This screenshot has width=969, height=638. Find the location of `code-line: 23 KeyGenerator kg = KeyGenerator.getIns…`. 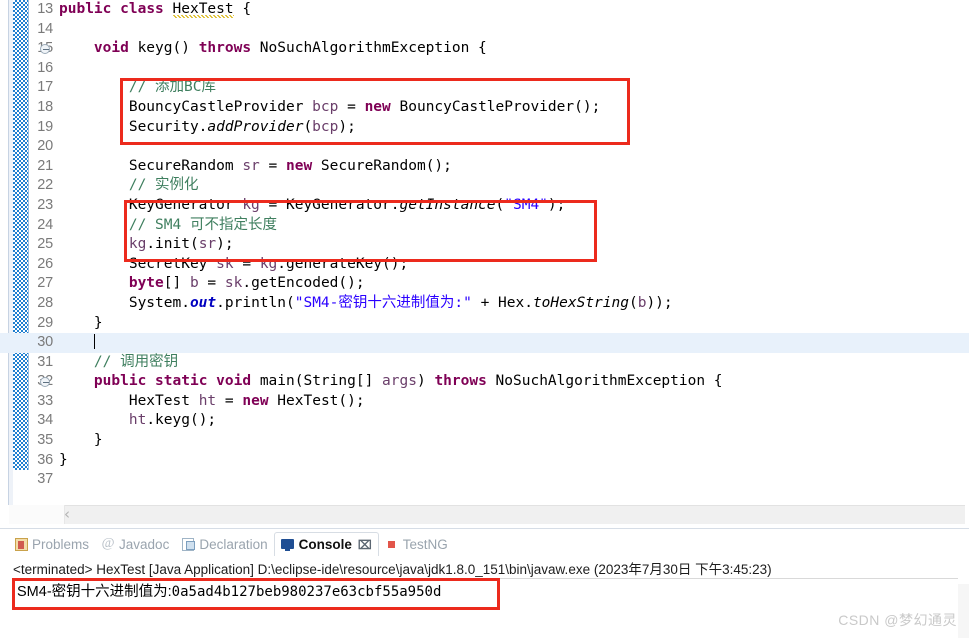

code-line: 23 KeyGenerator kg = KeyGenerator.getIns… is located at coordinates (484, 206).